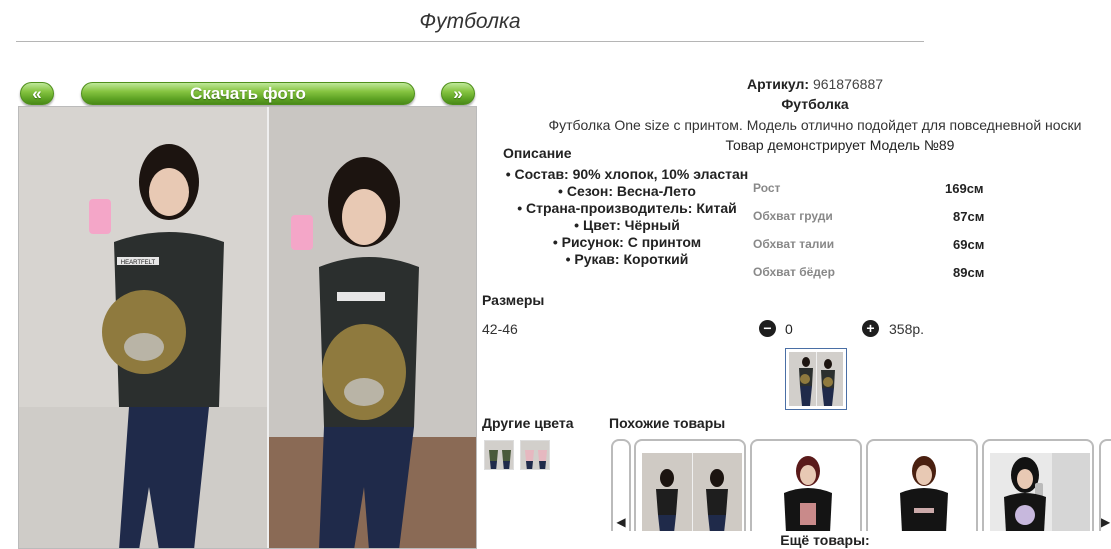 This screenshot has width=1111, height=549. Describe the element at coordinates (627, 242) in the screenshot. I see `description-item: • Рисунок: С принтом` at that location.